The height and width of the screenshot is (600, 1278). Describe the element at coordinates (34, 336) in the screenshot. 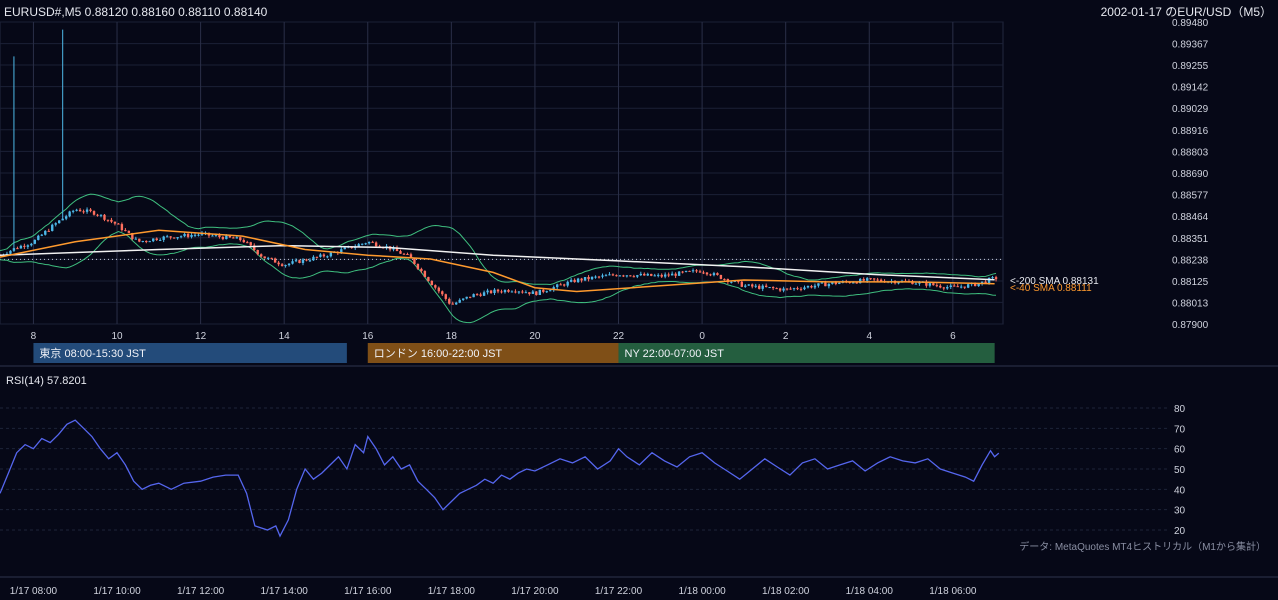

I see `hour-tick-label: 8` at that location.